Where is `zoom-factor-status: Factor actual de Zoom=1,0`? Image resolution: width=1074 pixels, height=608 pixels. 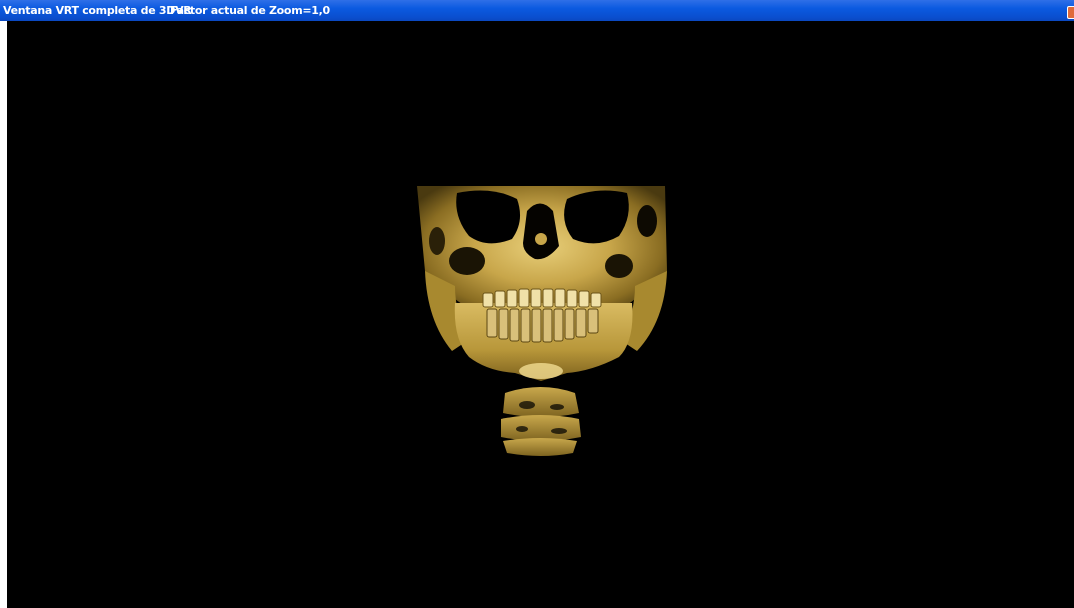 zoom-factor-status: Factor actual de Zoom=1,0 is located at coordinates (250, 10).